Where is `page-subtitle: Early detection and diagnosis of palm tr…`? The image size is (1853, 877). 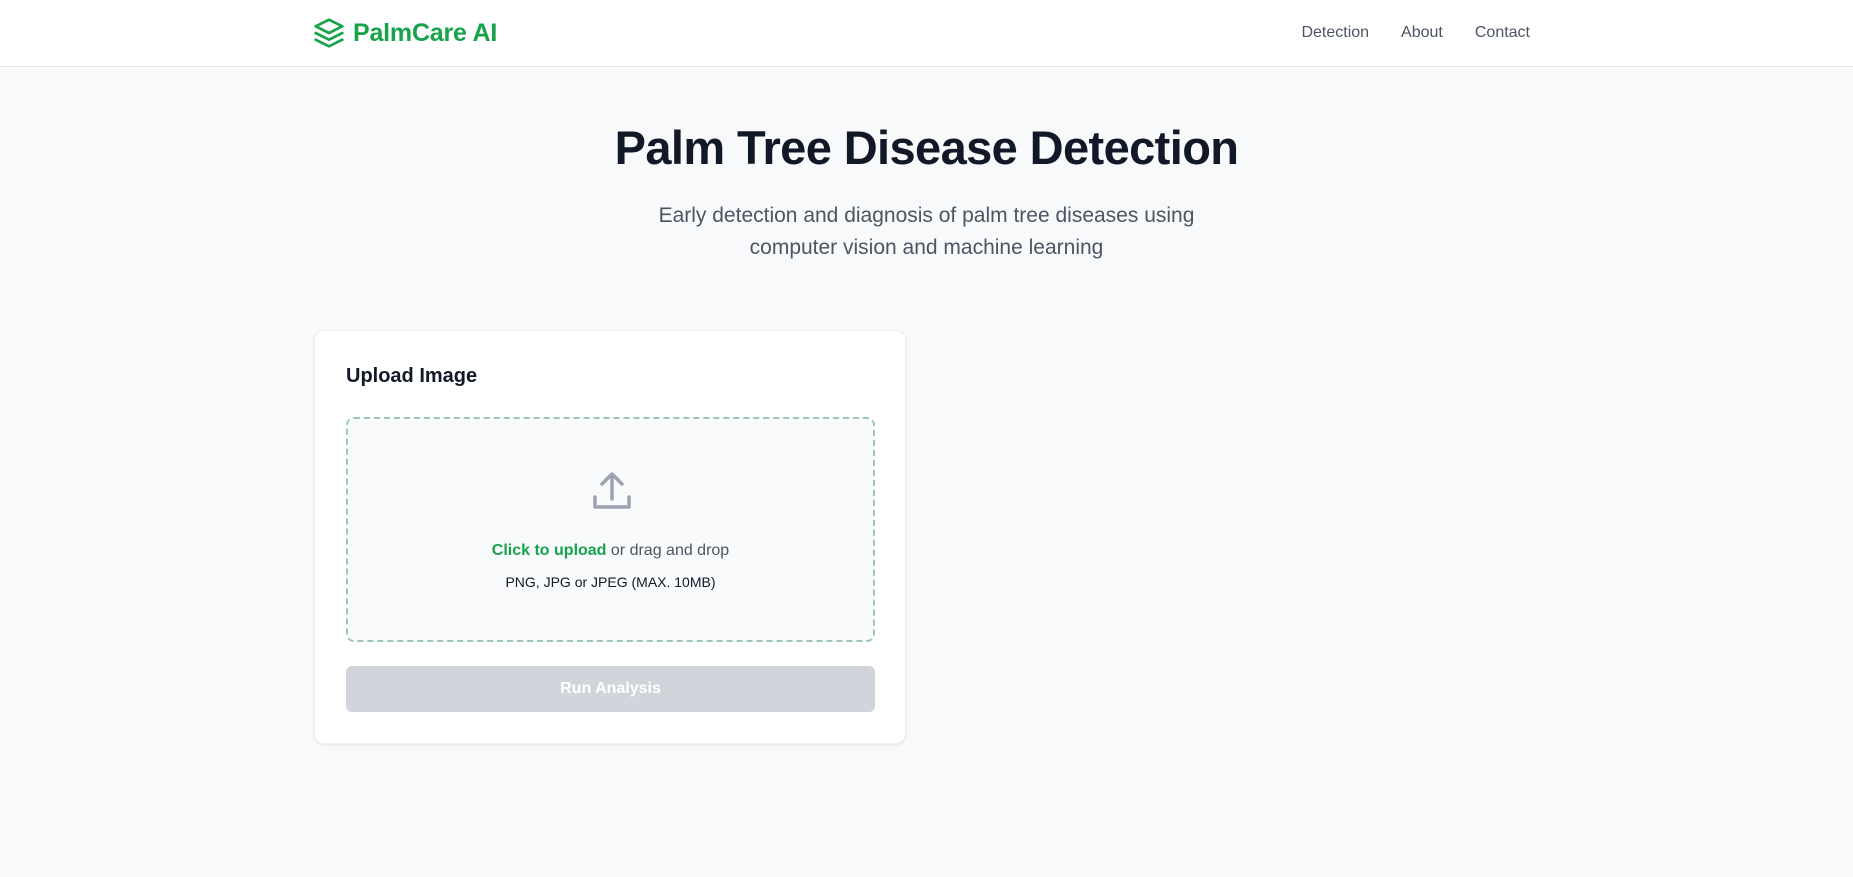
page-subtitle: Early detection and diagnosis of palm tr… is located at coordinates (926, 231).